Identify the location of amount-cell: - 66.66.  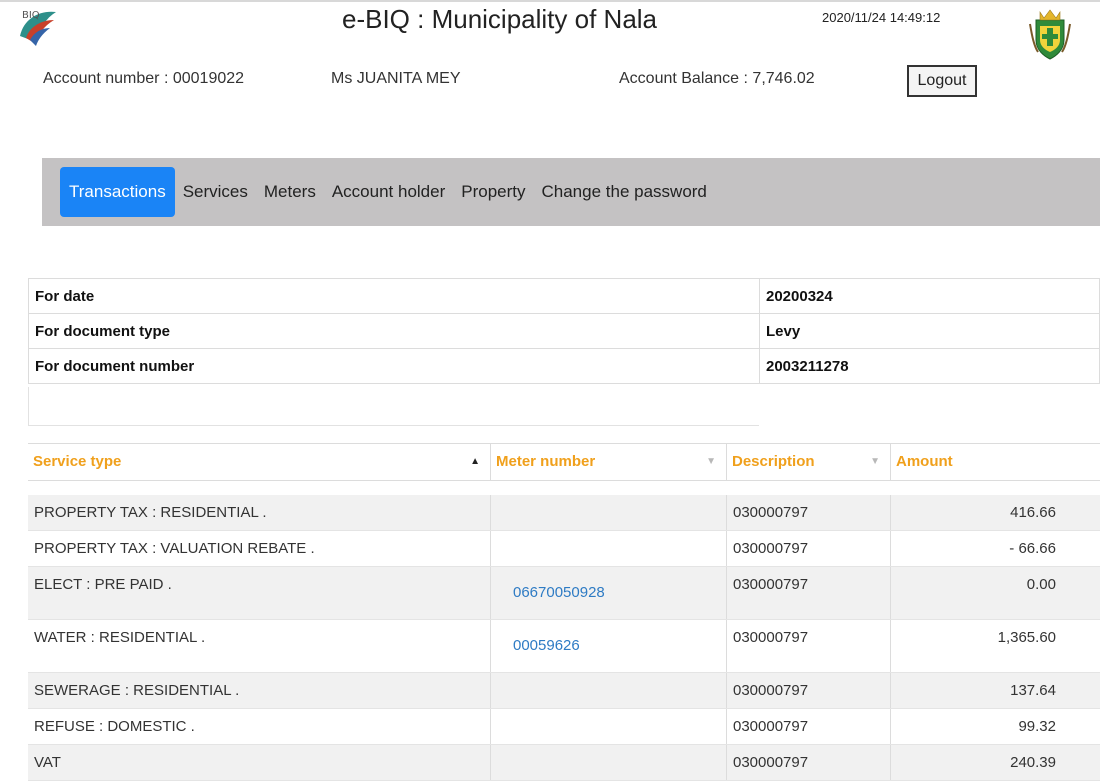
(1032, 548).